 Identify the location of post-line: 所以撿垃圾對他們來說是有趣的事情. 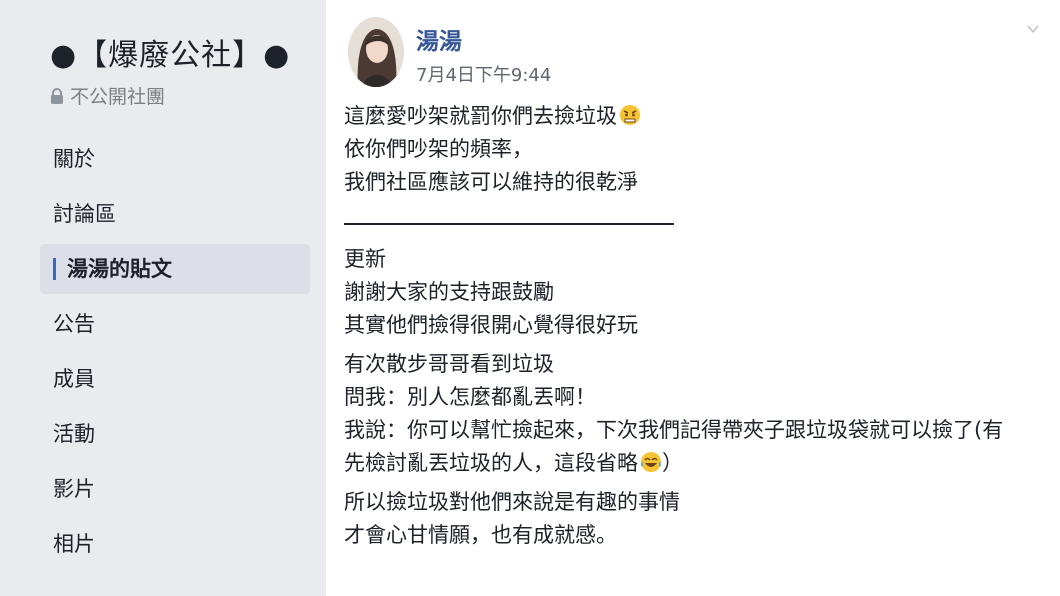
(512, 502).